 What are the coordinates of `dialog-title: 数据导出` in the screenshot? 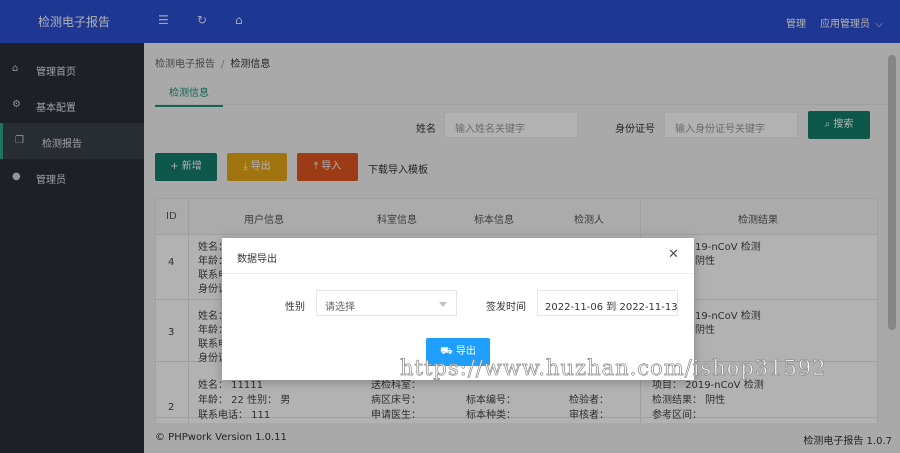 It's located at (257, 259).